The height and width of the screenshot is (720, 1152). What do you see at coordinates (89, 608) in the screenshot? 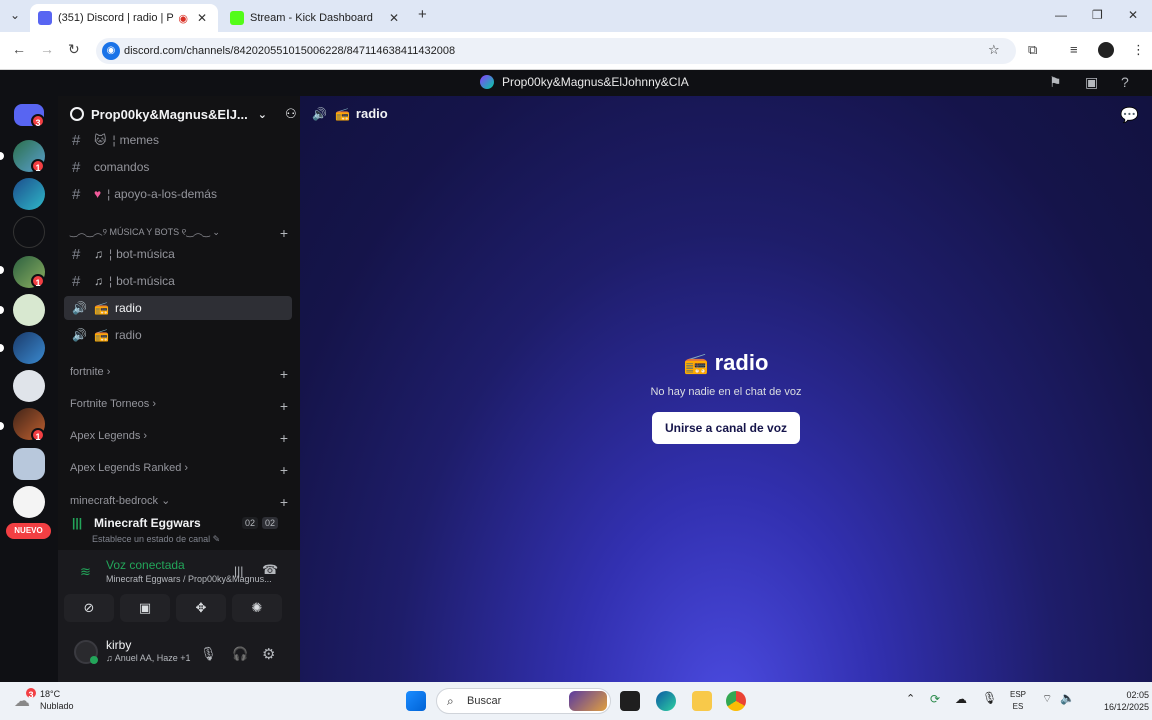
I see `camera-off-button: ⊘` at bounding box center [89, 608].